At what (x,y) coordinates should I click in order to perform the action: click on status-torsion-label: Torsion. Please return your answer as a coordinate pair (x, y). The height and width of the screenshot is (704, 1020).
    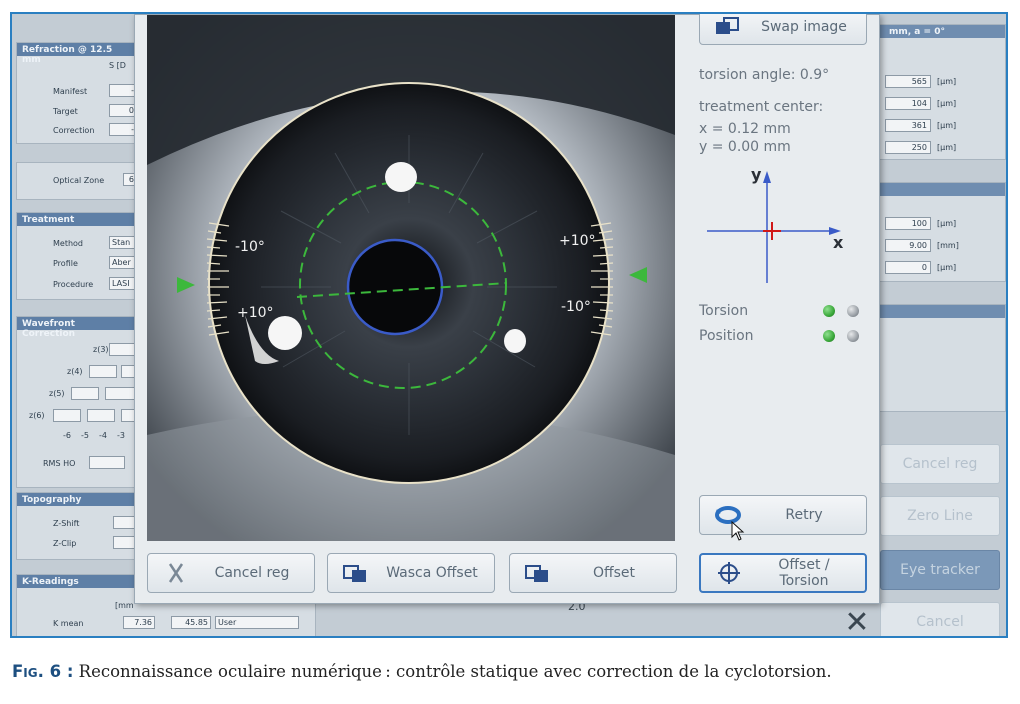
    Looking at the image, I should click on (724, 311).